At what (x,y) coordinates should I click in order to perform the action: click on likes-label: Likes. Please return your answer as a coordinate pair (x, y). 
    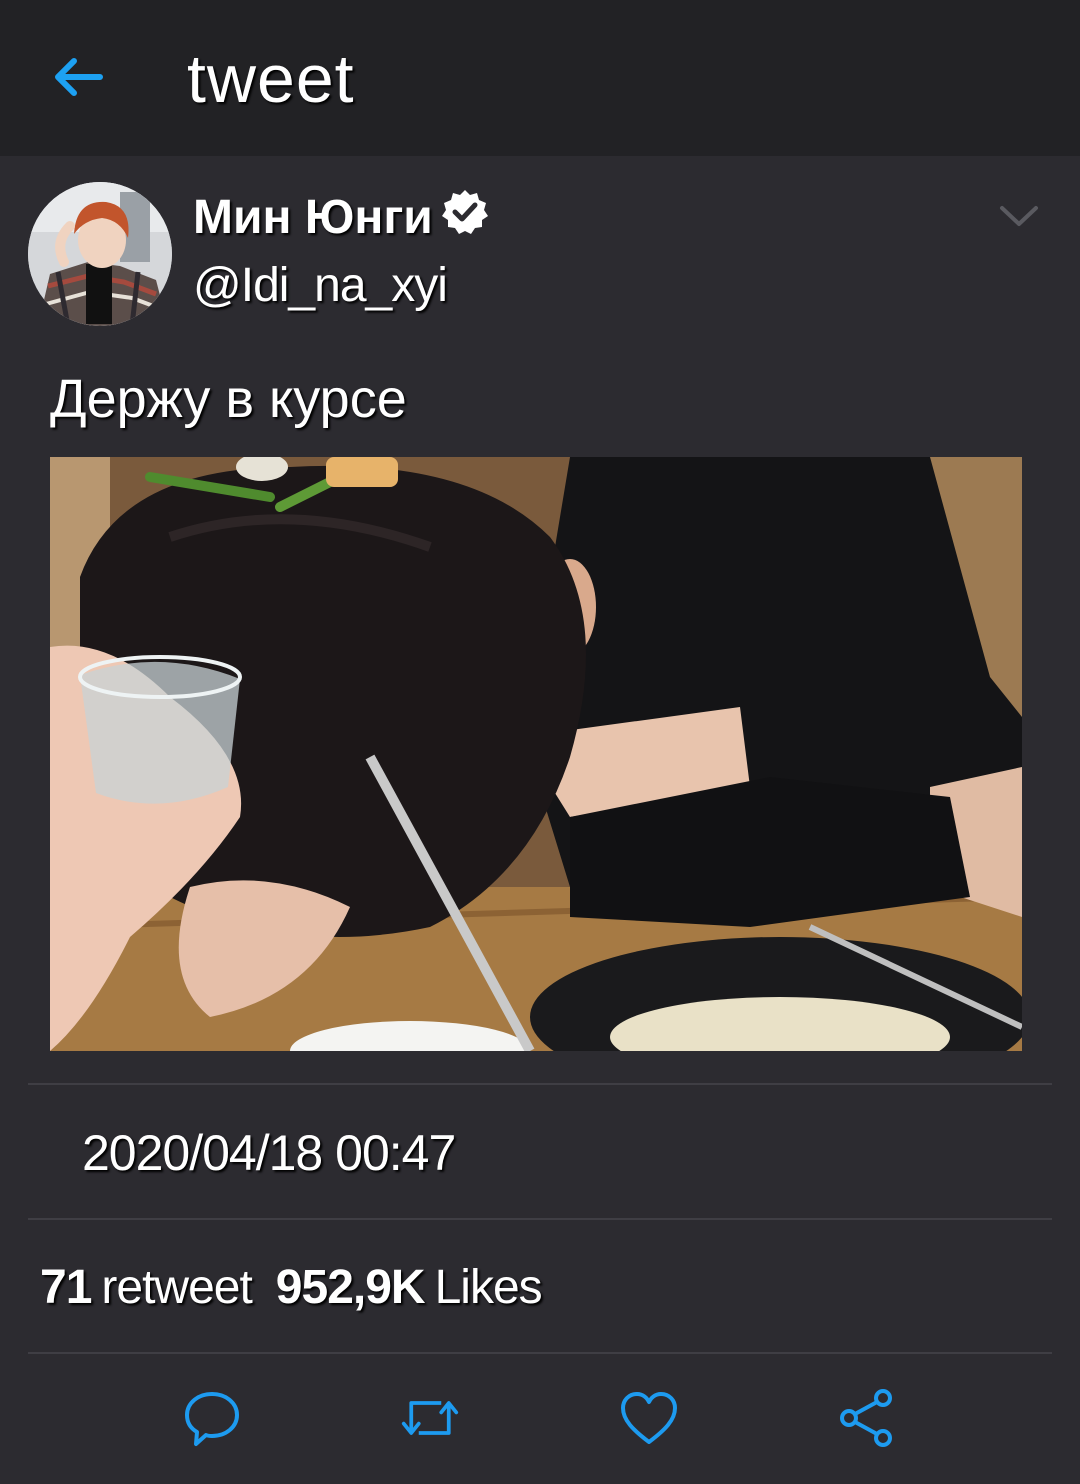
    Looking at the image, I should click on (489, 1287).